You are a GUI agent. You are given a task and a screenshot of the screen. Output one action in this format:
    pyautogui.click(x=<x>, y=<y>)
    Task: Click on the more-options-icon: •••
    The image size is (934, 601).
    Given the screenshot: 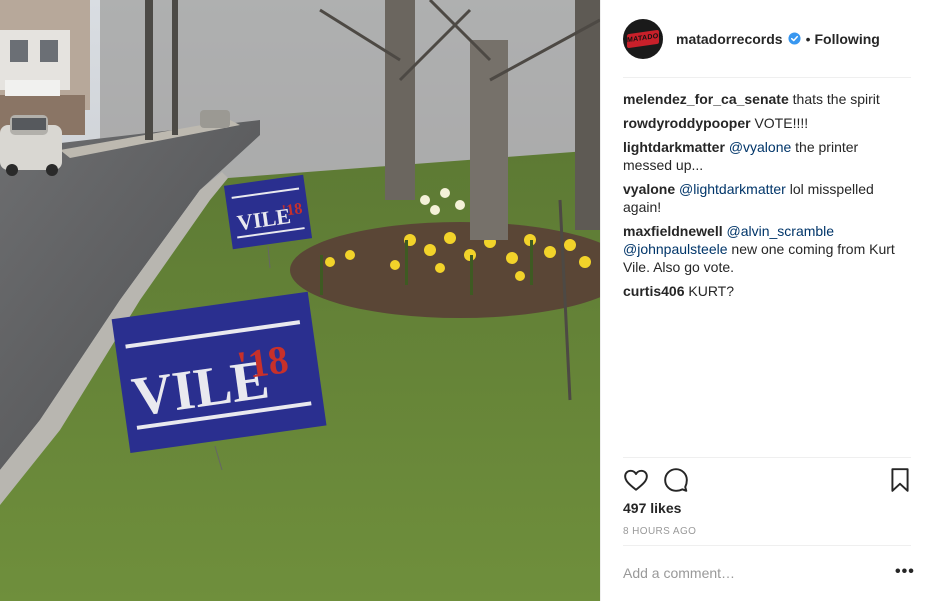 What is the action you would take?
    pyautogui.click(x=905, y=572)
    